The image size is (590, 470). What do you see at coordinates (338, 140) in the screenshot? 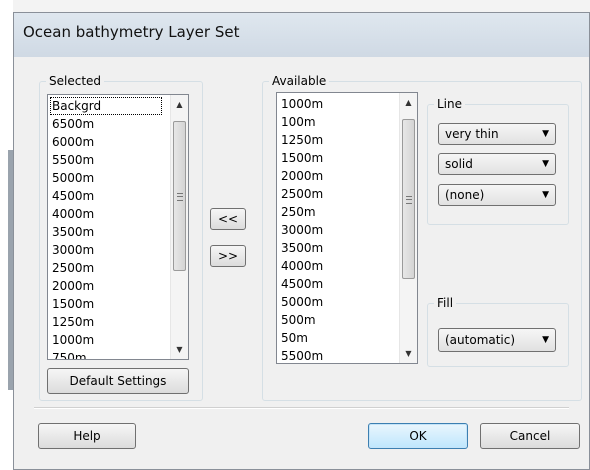
I see `available-list-item: 1250m` at bounding box center [338, 140].